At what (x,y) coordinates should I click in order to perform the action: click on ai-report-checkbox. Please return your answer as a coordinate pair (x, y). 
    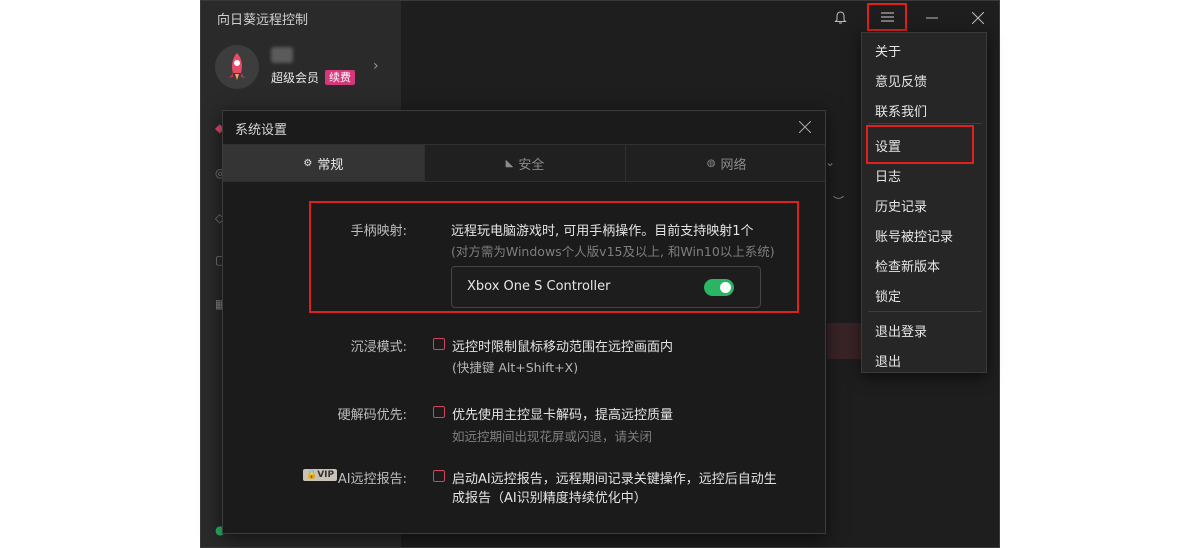
    Looking at the image, I should click on (439, 476).